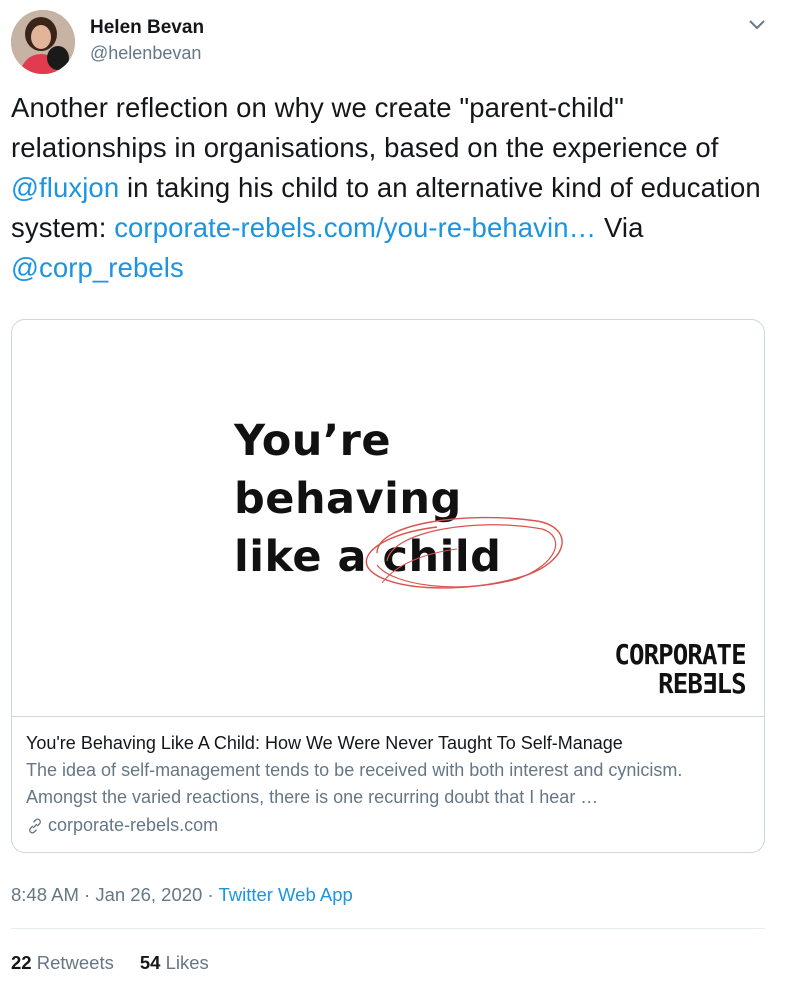  Describe the element at coordinates (35, 825) in the screenshot. I see `link-icon` at that location.